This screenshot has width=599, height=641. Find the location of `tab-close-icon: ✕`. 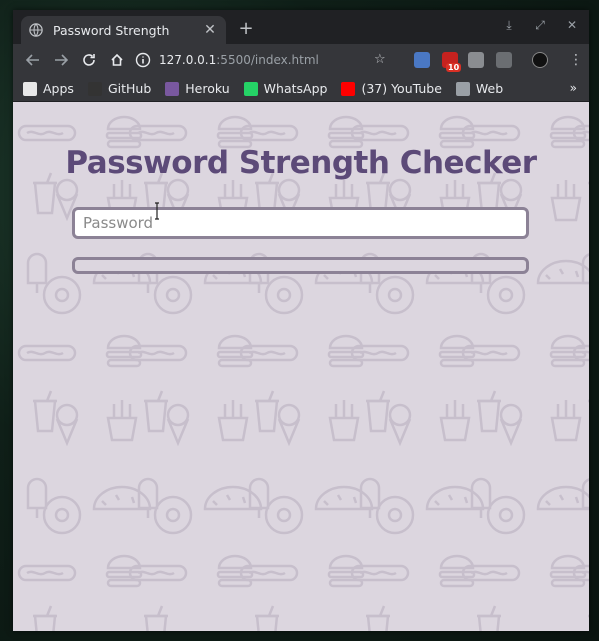

tab-close-icon: ✕ is located at coordinates (210, 30).